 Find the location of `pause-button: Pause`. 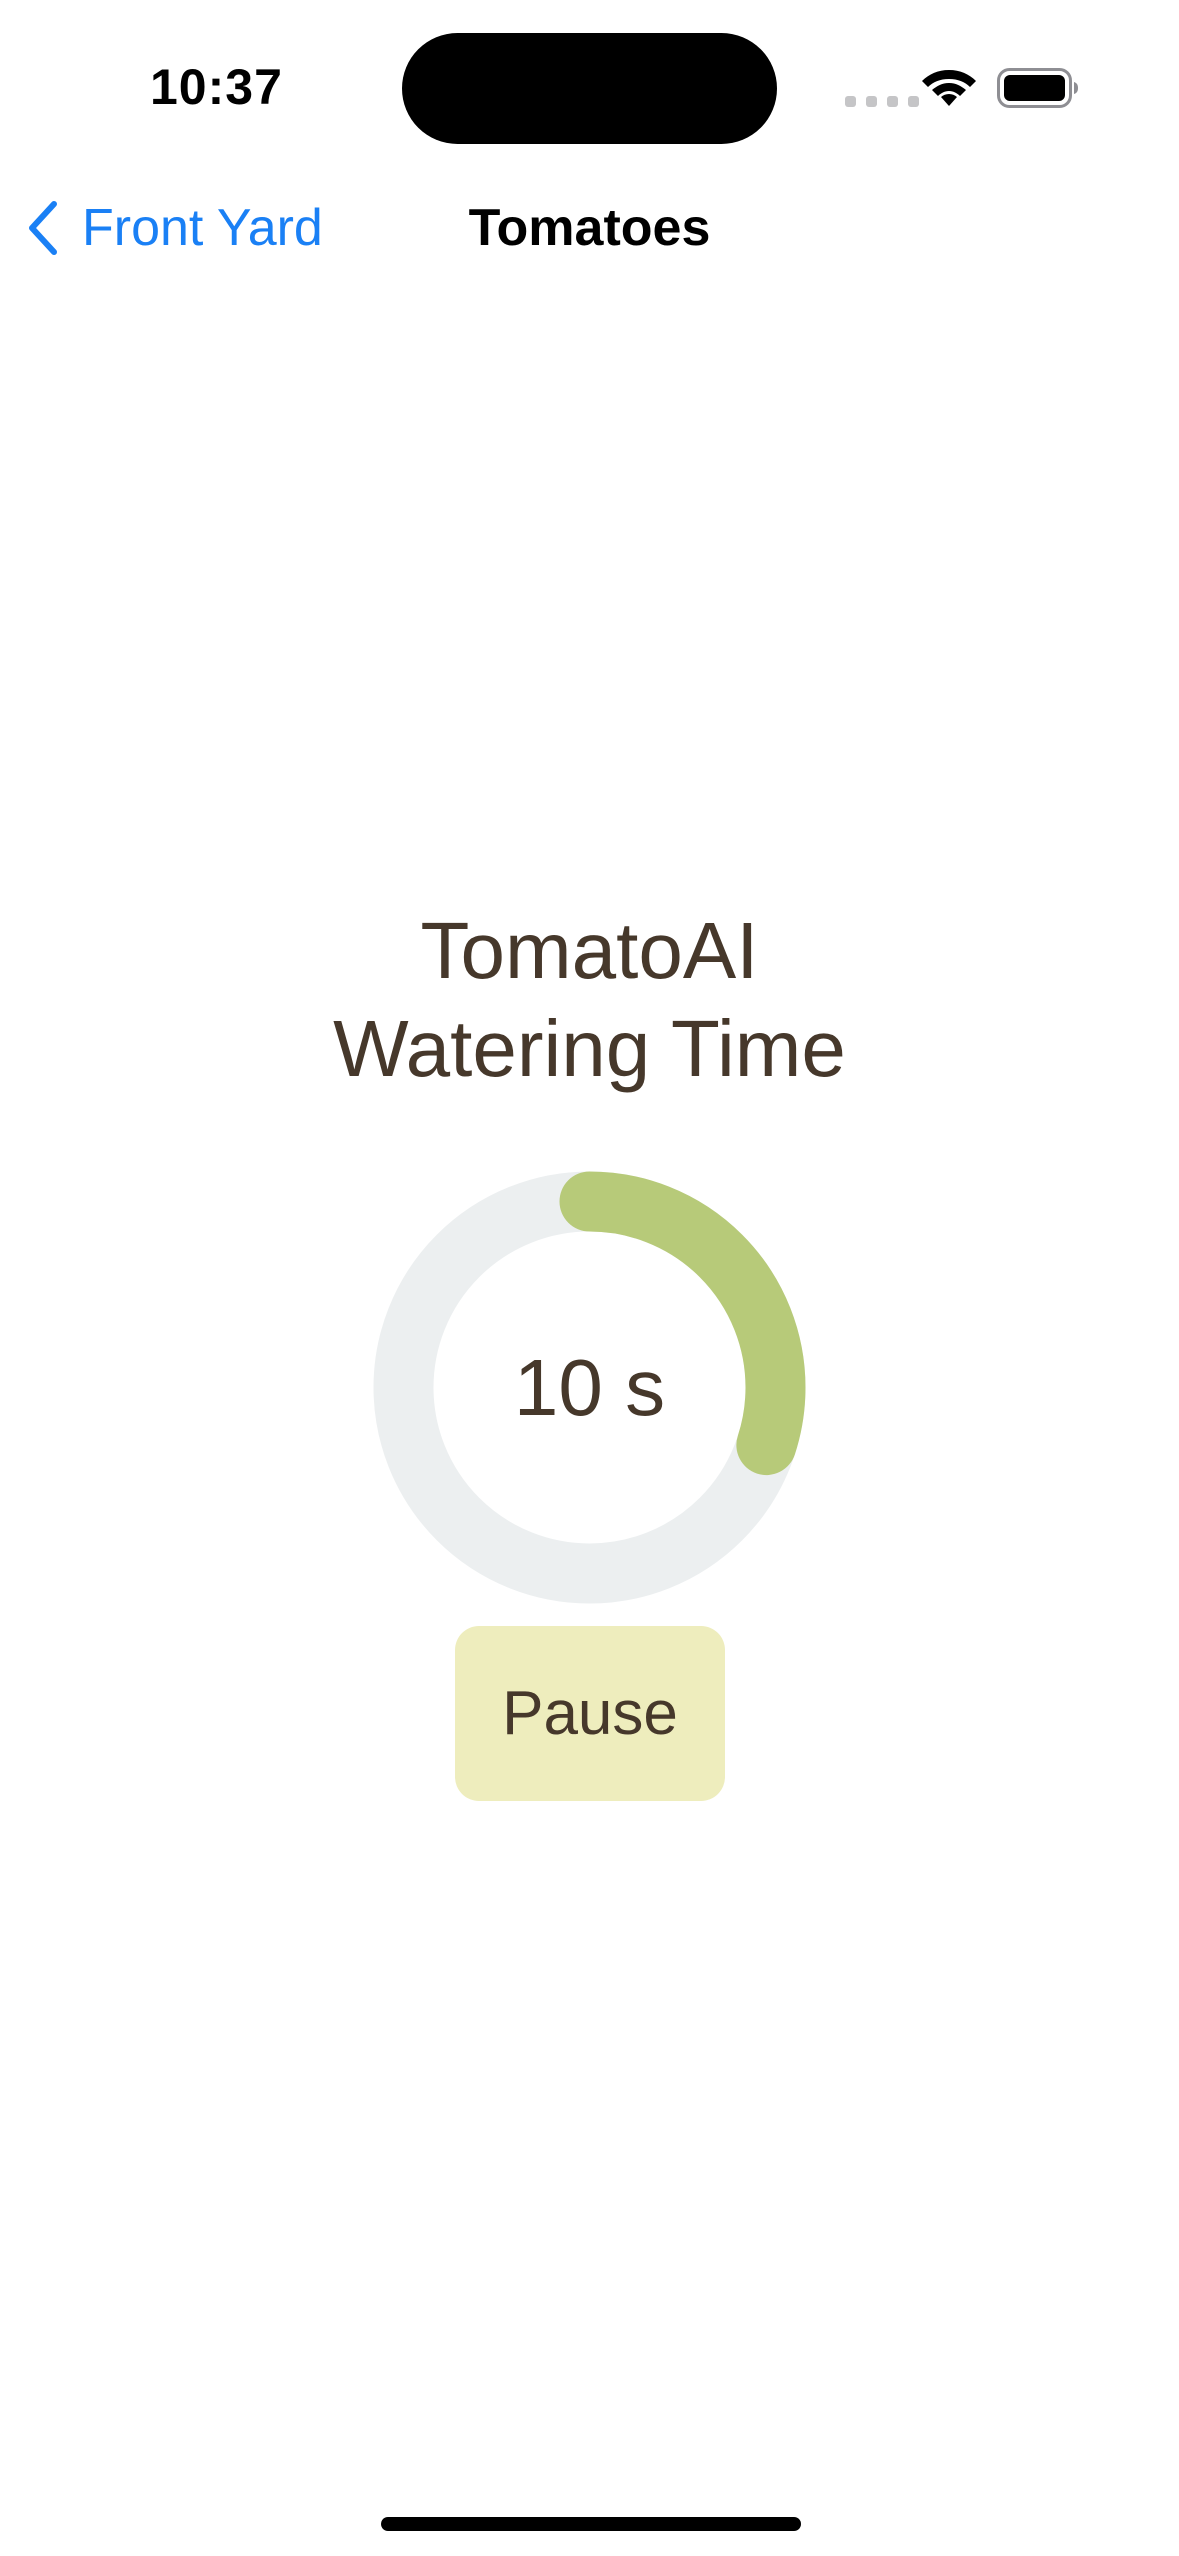

pause-button: Pause is located at coordinates (590, 1713).